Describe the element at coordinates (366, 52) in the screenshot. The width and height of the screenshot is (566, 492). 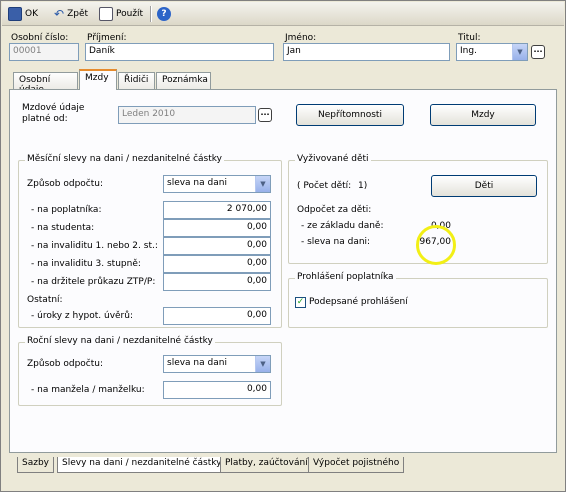
I see `jmeno-field: Jan` at that location.